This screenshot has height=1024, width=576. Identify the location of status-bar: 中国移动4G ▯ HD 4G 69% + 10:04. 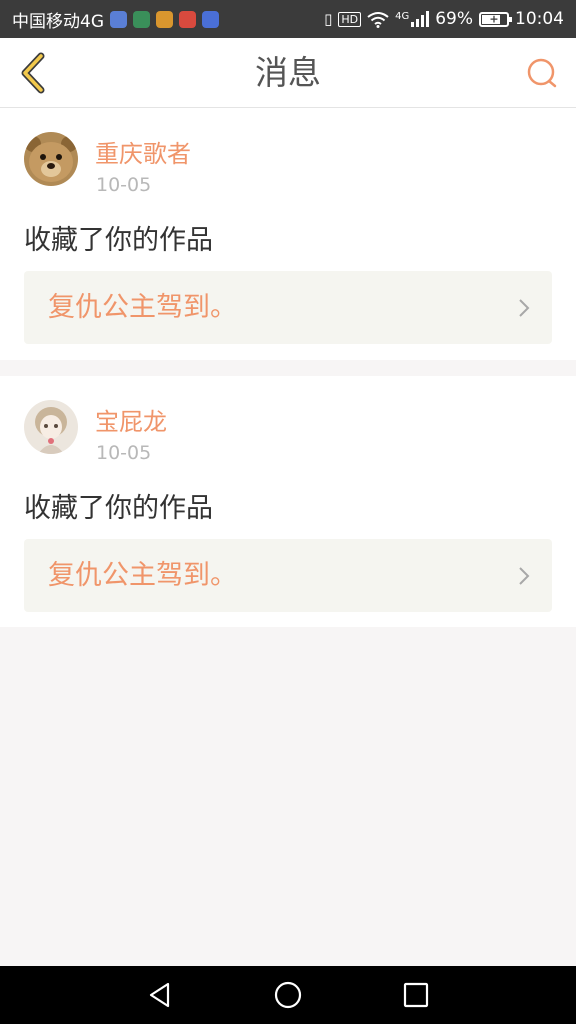
(288, 19).